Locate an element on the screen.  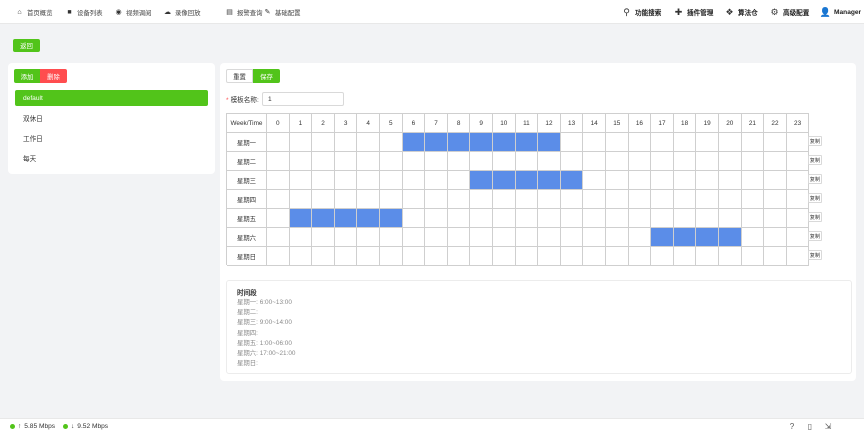
nav-item-3: ☁ 录像回放 is located at coordinates (182, 12).